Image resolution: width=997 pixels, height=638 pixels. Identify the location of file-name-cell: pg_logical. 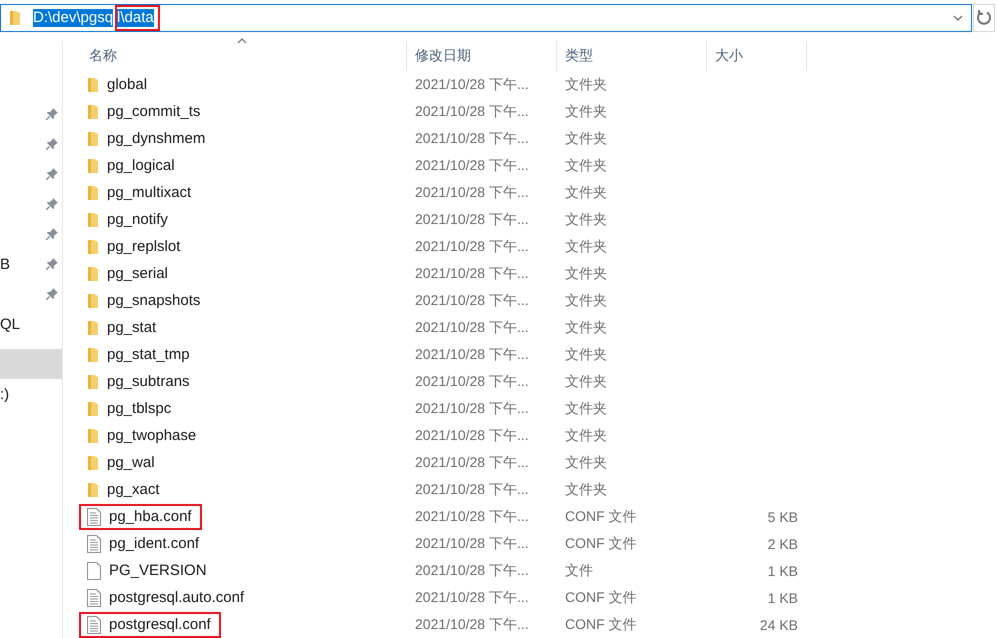
(132, 165).